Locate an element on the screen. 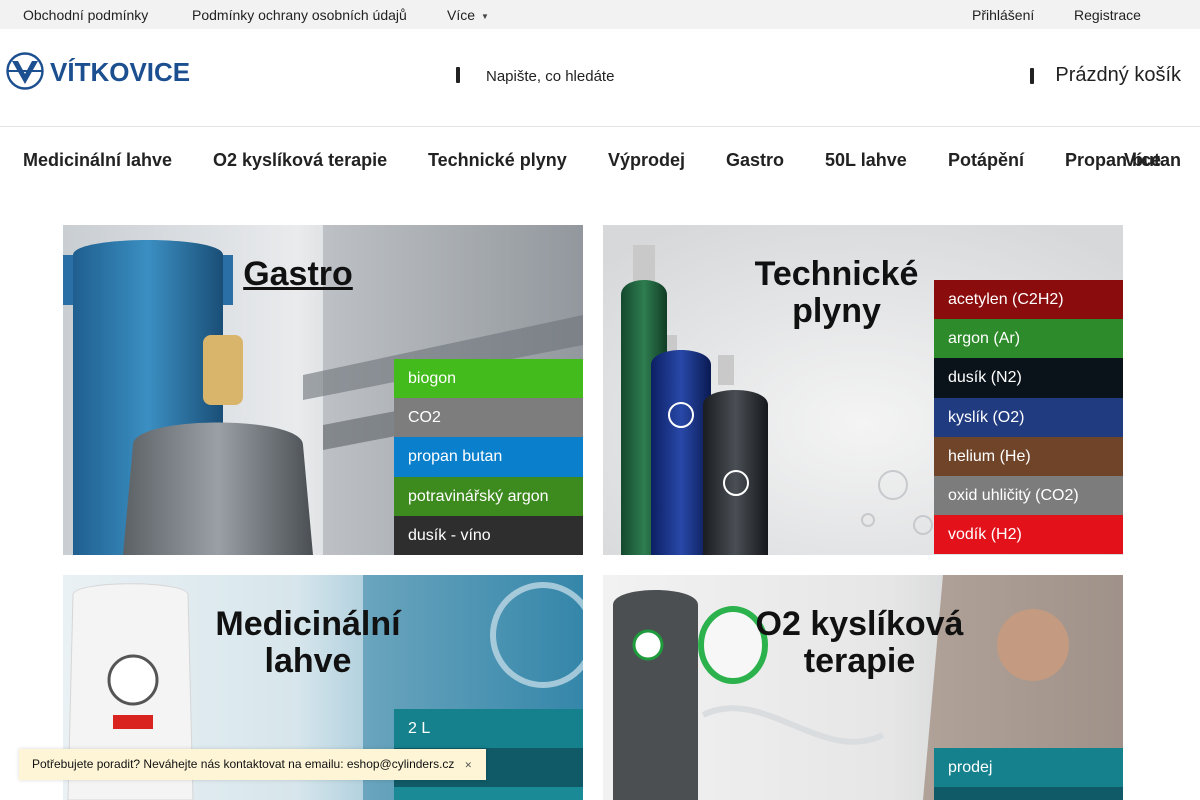  gastro-item-propan-butan: propan butan is located at coordinates (488, 457).